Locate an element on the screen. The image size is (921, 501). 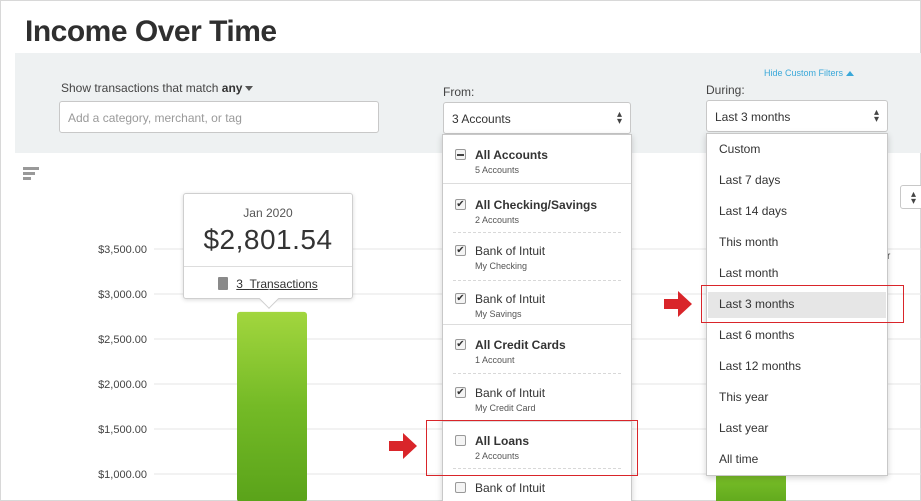
account-option: ✔ Bank of Intuit My Savings is located at coordinates (537, 307).